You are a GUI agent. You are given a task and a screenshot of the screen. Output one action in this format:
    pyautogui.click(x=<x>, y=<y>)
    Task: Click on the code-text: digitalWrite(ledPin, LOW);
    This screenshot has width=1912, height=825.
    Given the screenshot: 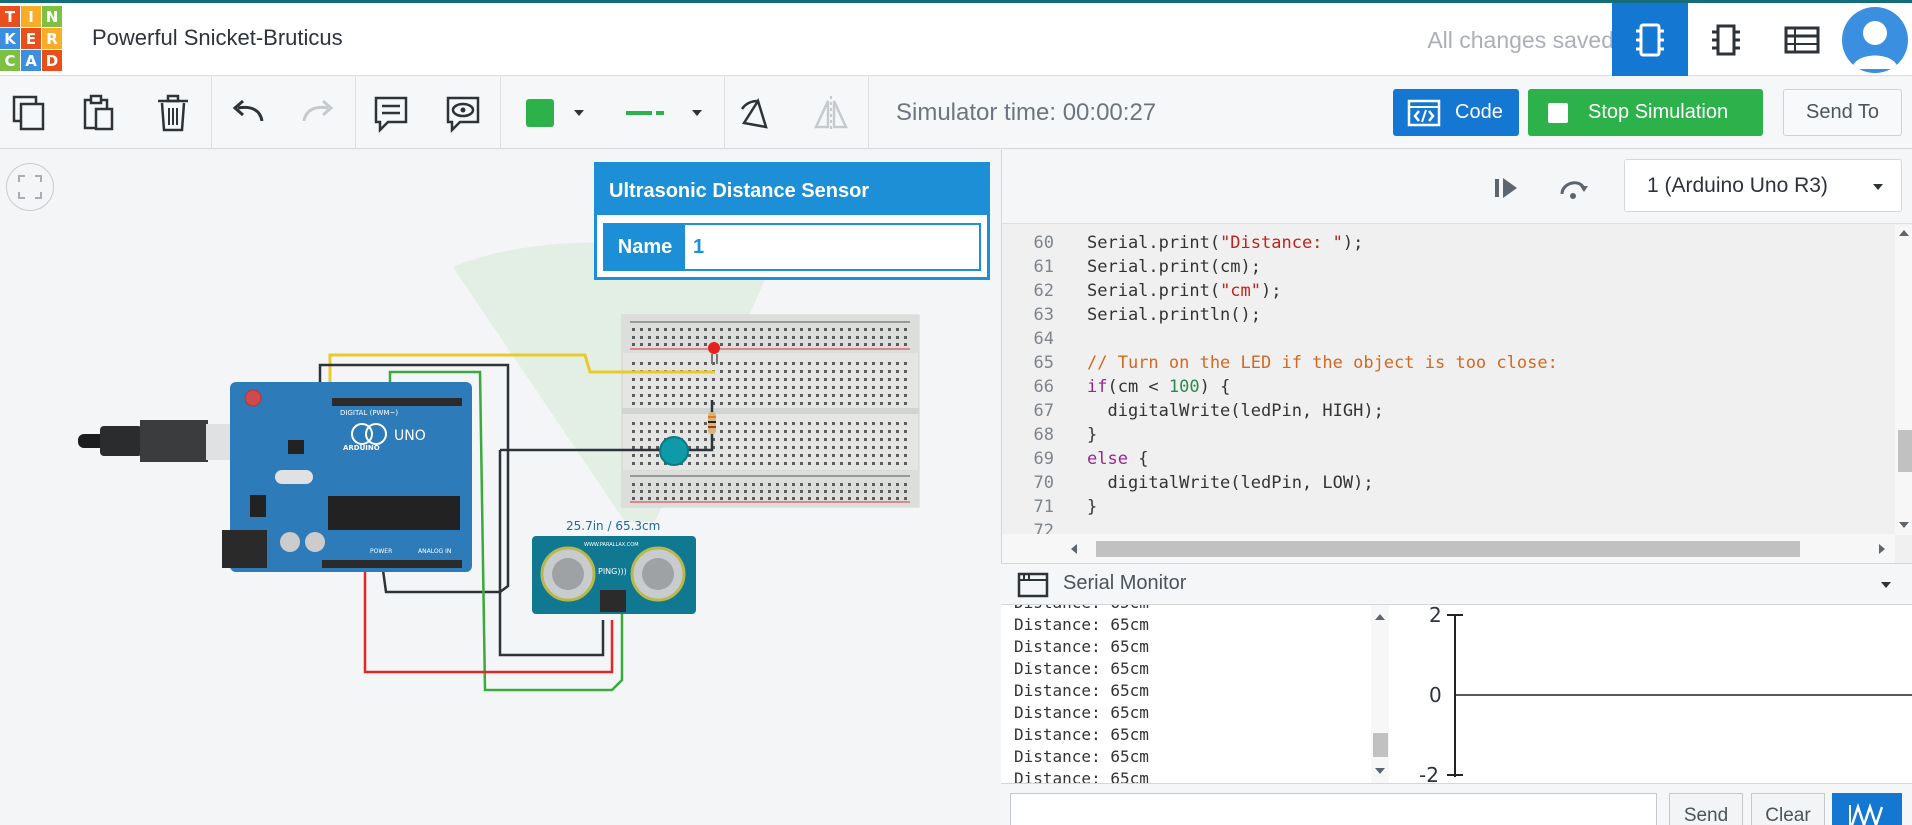 What is the action you would take?
    pyautogui.click(x=1230, y=483)
    